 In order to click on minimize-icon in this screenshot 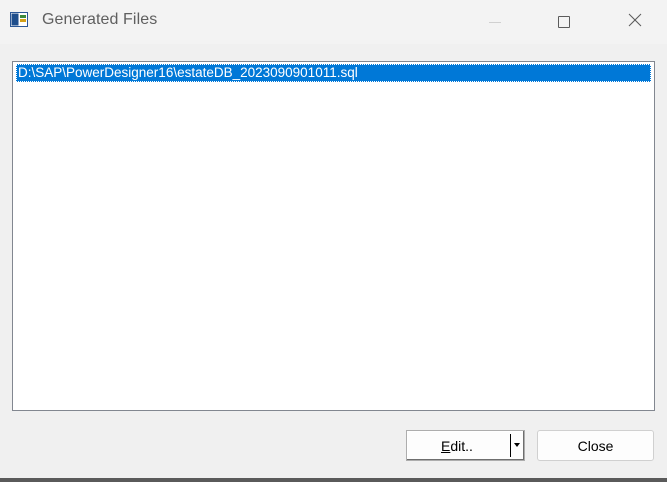, I will do `click(495, 22)`.